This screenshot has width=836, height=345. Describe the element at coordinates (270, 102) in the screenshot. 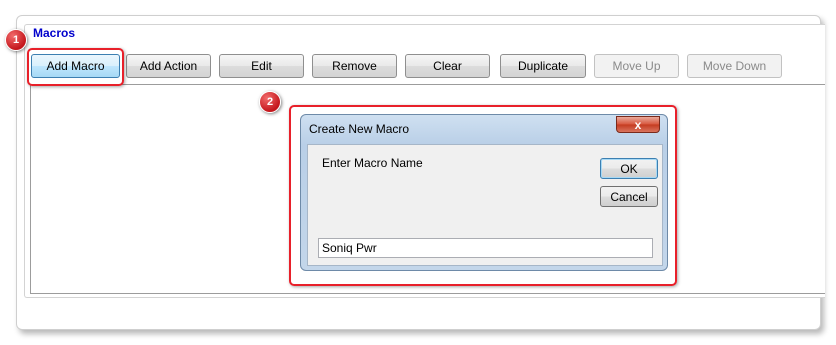

I see `step-badge-2: 2` at that location.